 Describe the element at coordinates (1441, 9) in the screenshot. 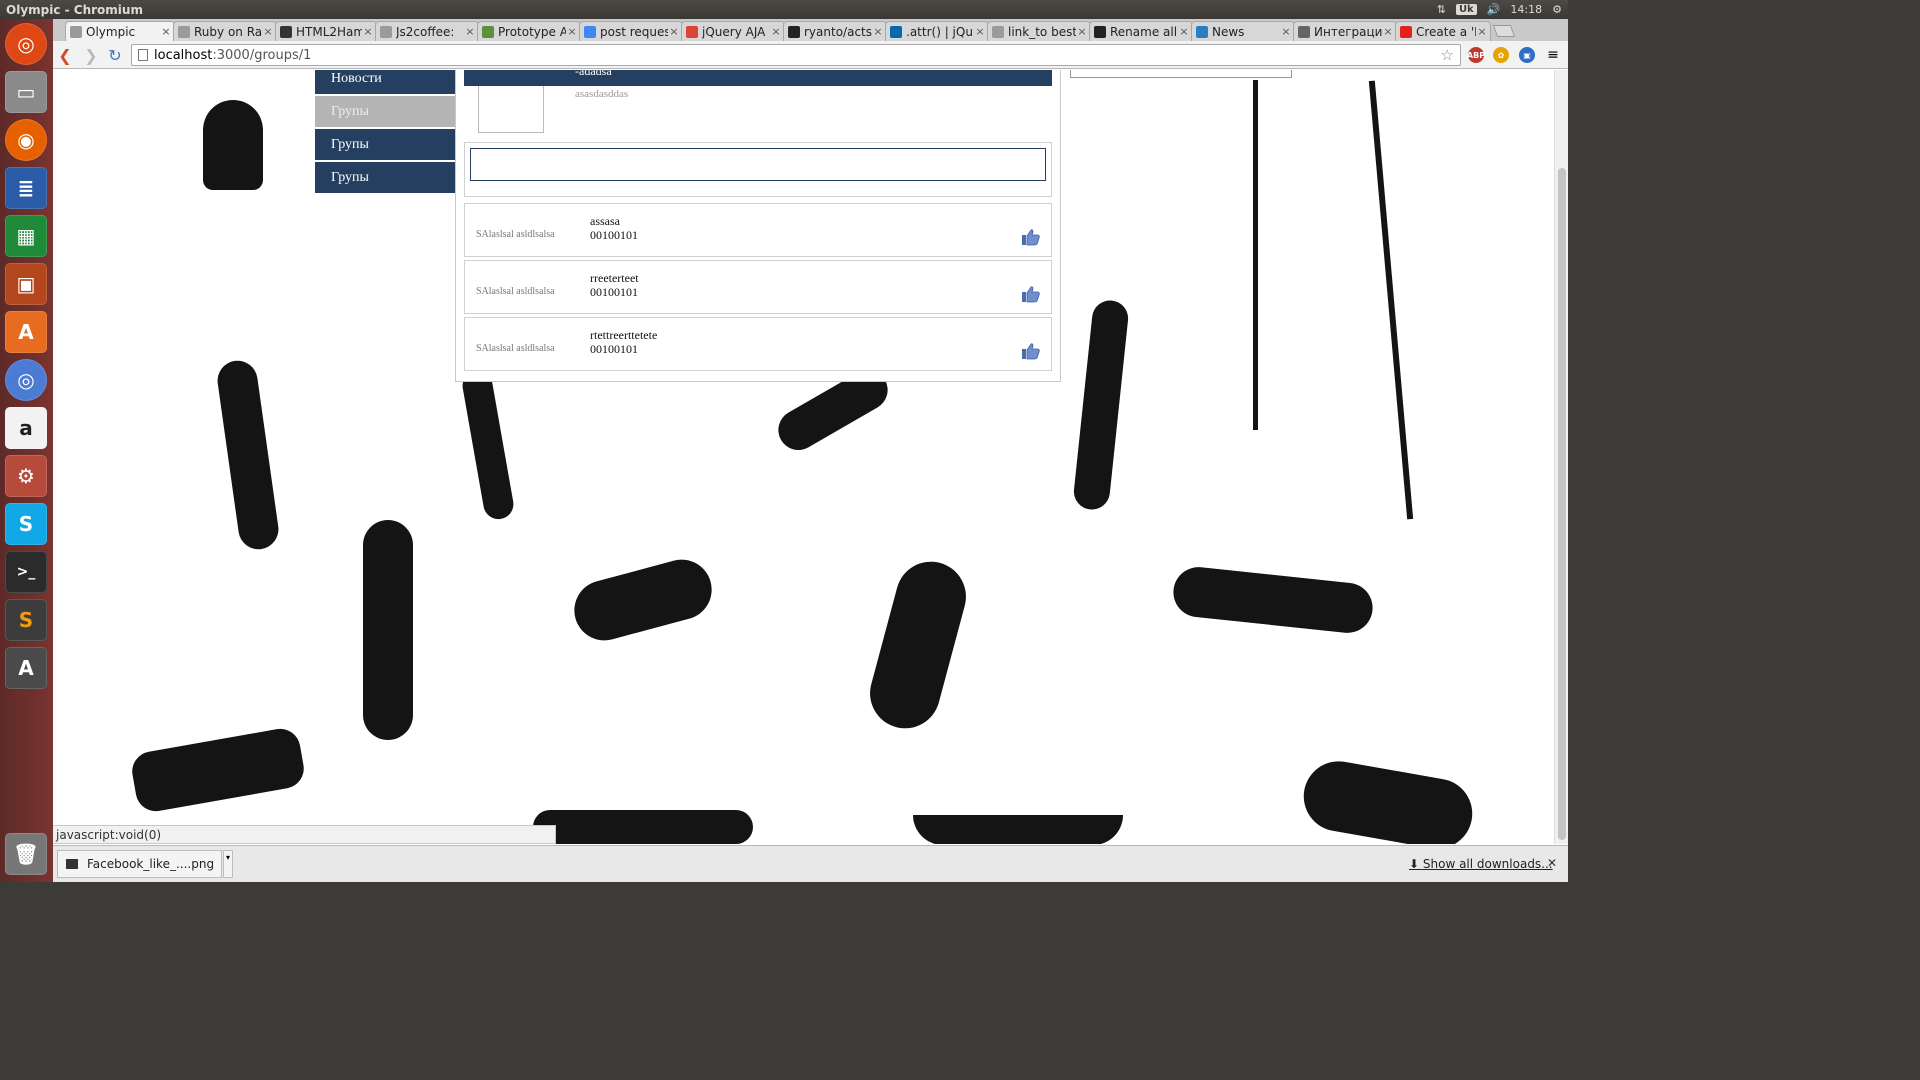

I see `network-icon: ⇅` at that location.